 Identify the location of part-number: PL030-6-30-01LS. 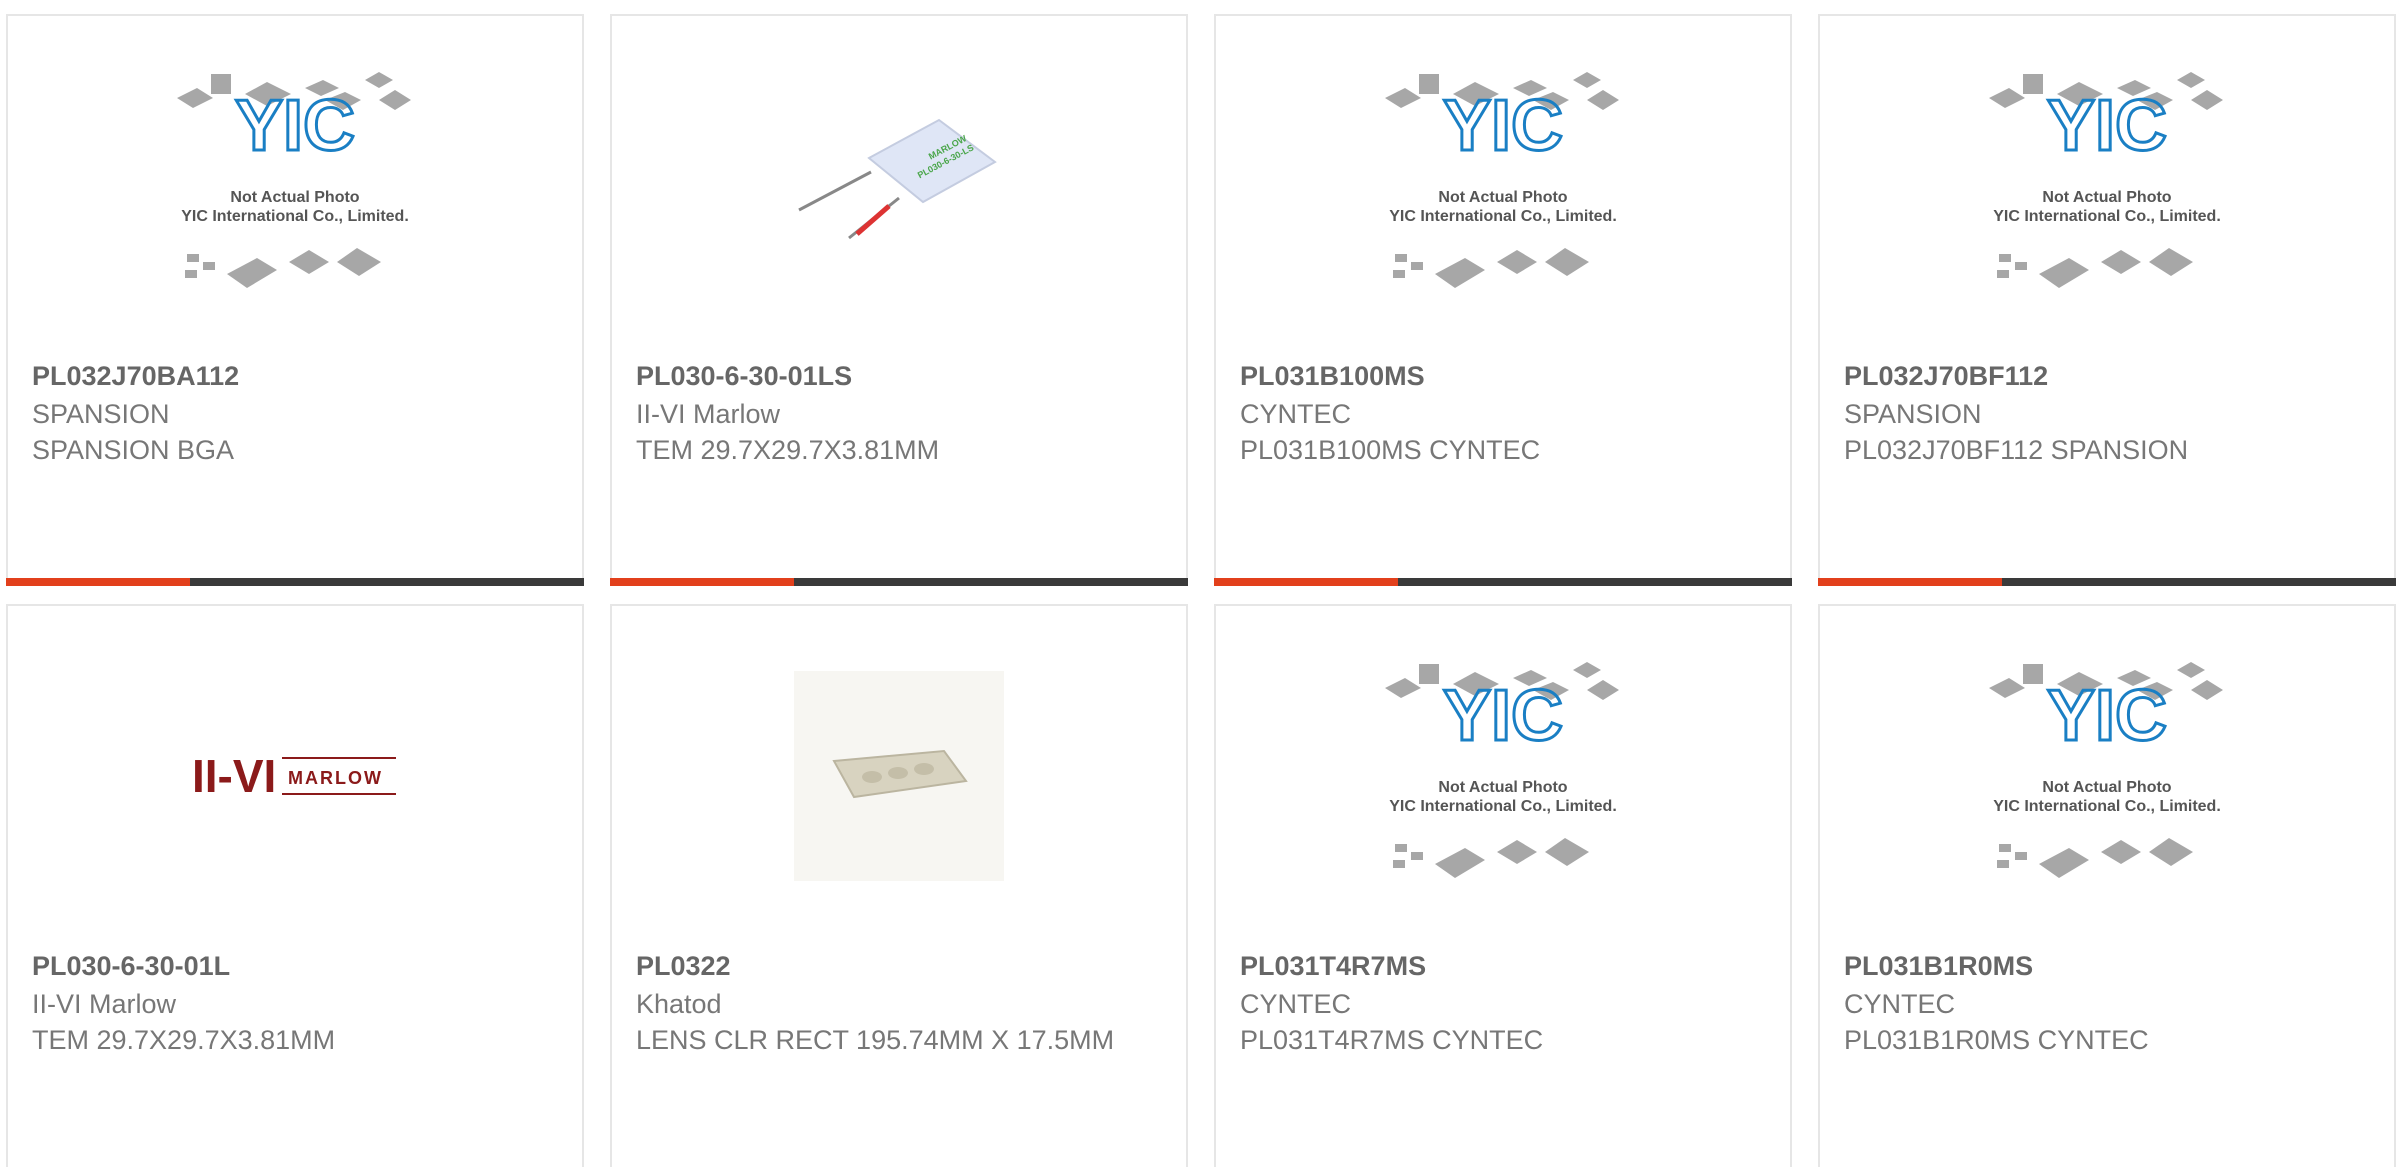
(744, 376).